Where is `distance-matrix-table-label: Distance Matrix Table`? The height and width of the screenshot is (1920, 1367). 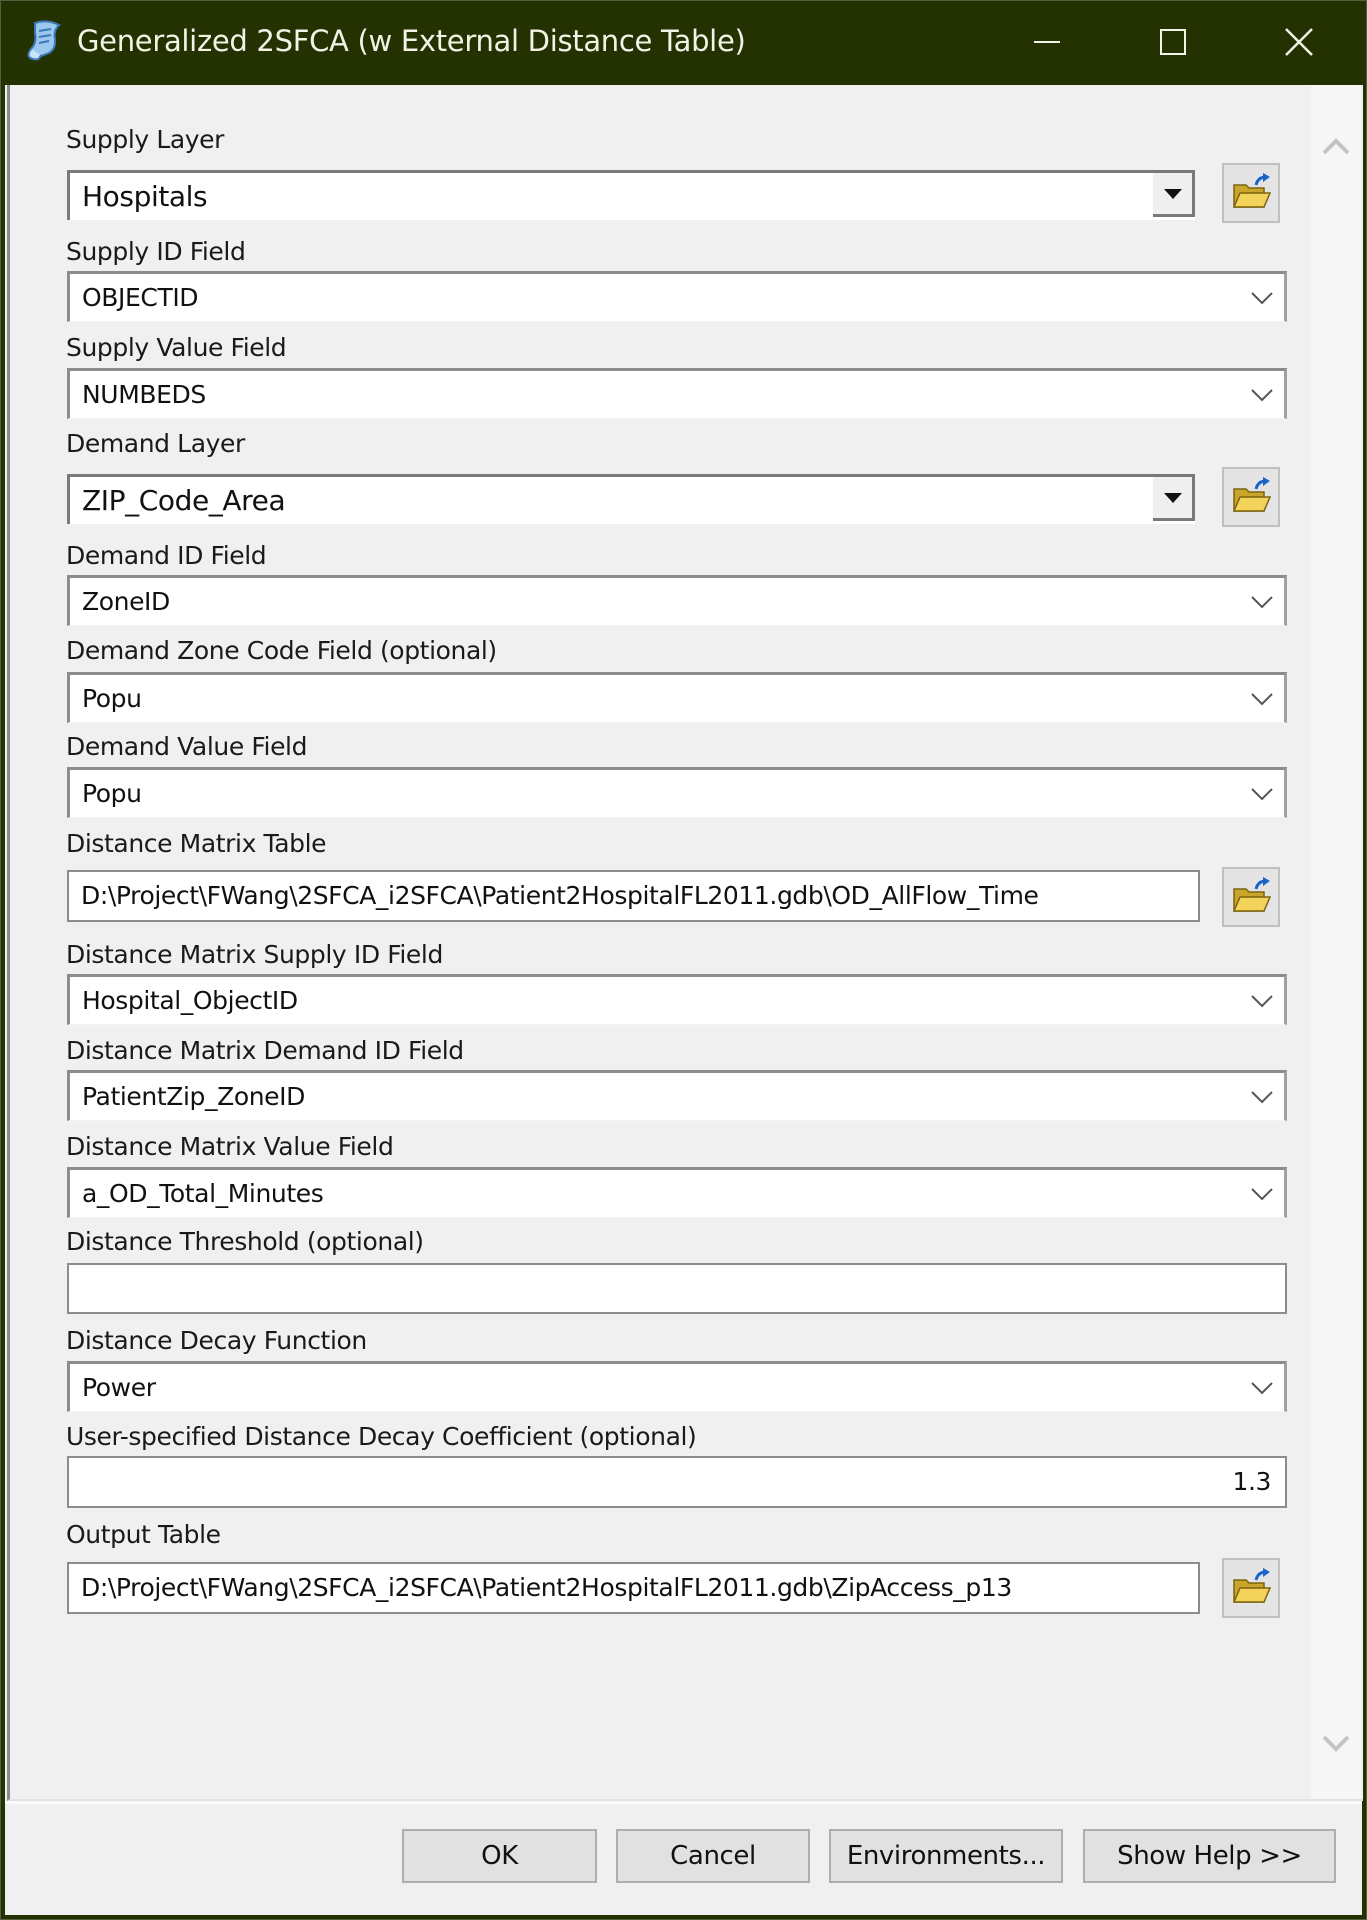 distance-matrix-table-label: Distance Matrix Table is located at coordinates (196, 843).